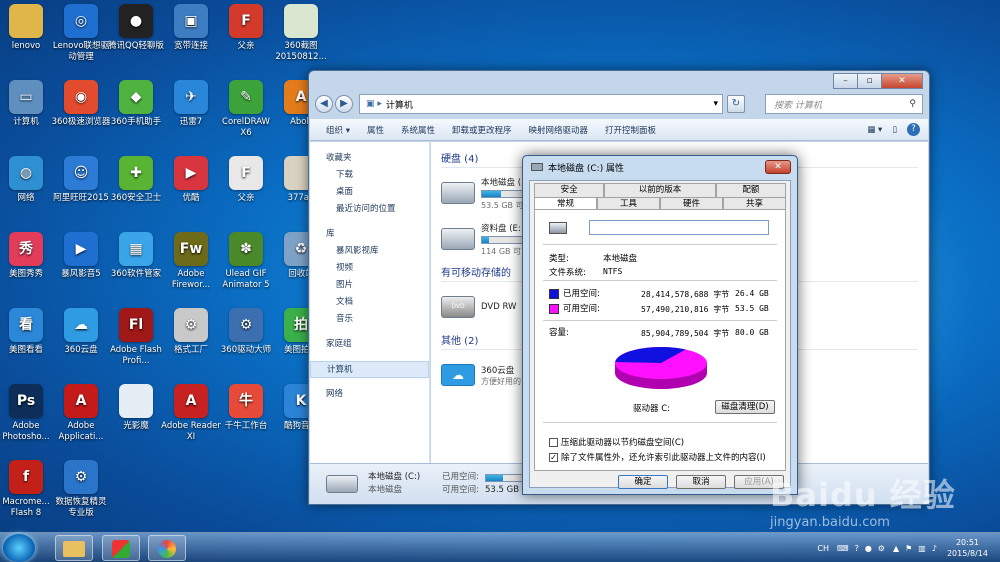 This screenshot has height=562, width=1000. I want to click on desktop-icon: 看美图看看, so click(28, 332).